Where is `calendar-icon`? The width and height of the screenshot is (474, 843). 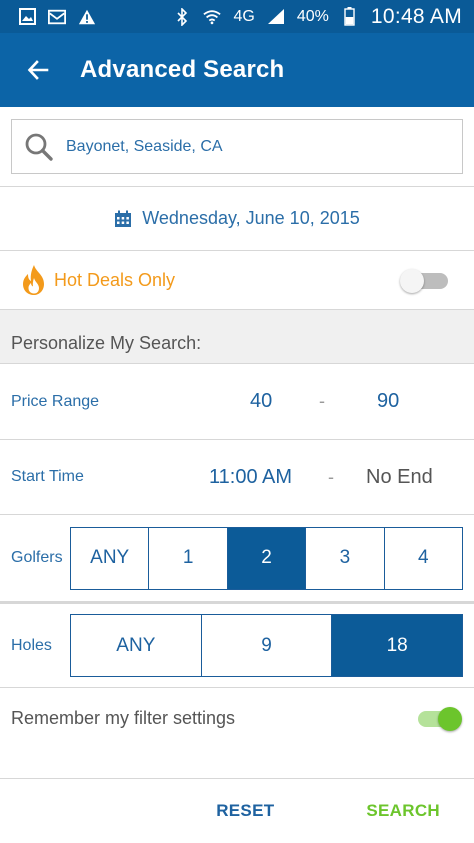 calendar-icon is located at coordinates (123, 218).